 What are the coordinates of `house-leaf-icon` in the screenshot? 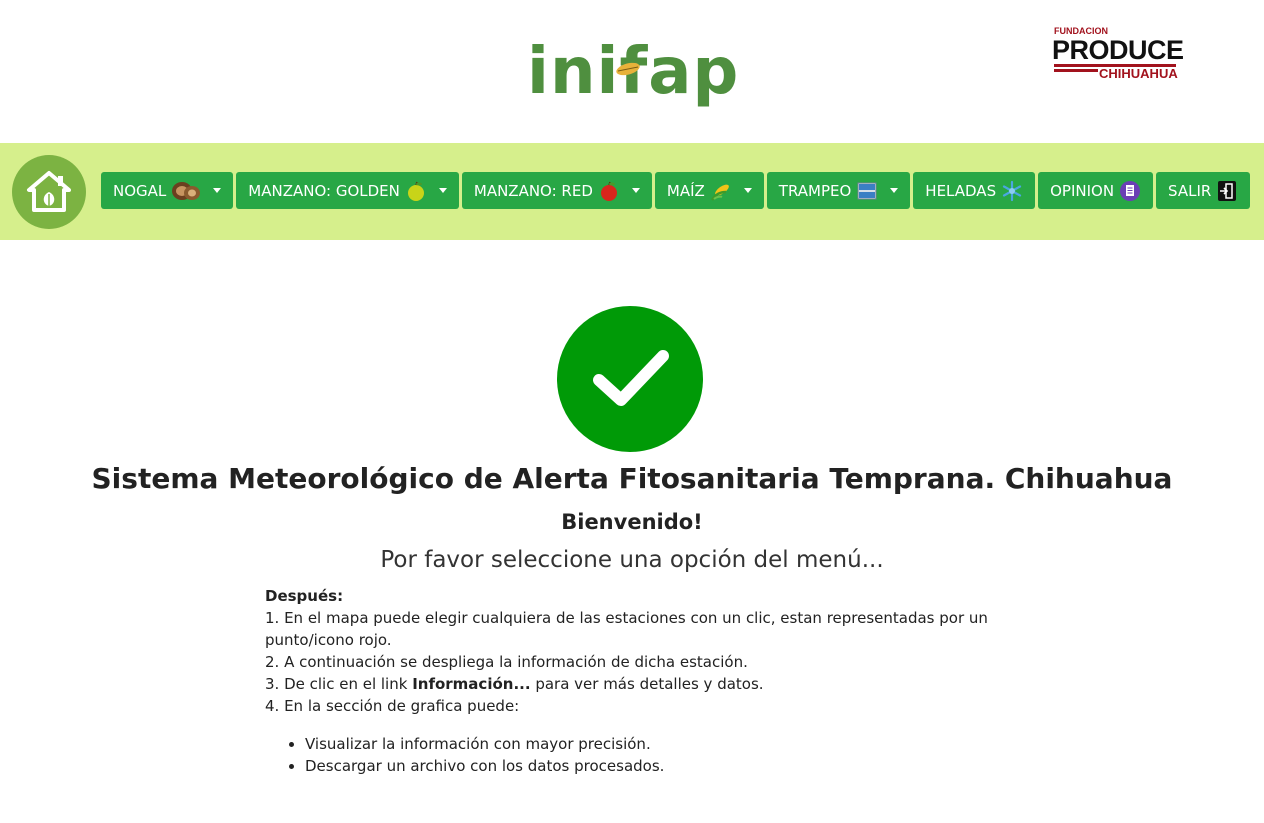 It's located at (49, 191).